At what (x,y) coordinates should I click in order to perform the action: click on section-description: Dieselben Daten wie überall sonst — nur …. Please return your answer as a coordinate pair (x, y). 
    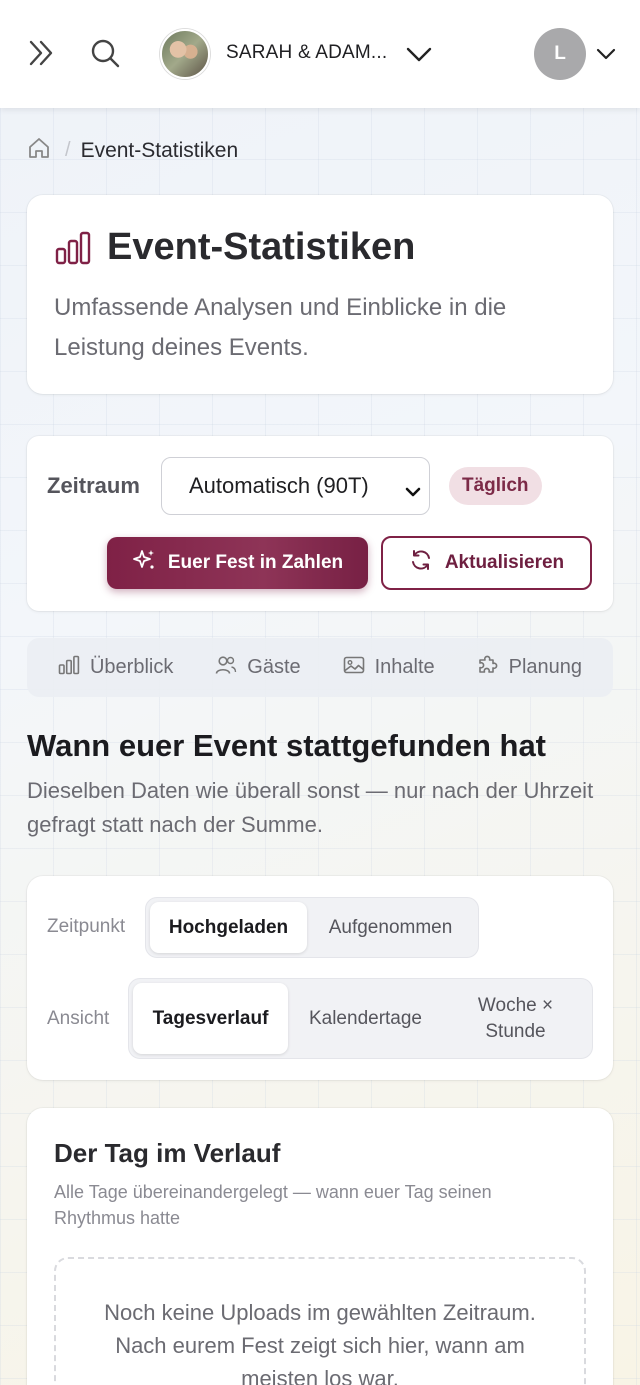
    Looking at the image, I should click on (310, 807).